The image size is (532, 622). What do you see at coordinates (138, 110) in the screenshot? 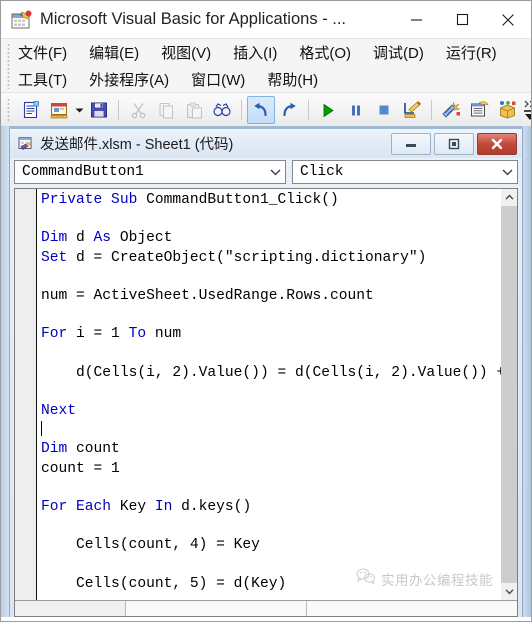
I see `cut-icon` at bounding box center [138, 110].